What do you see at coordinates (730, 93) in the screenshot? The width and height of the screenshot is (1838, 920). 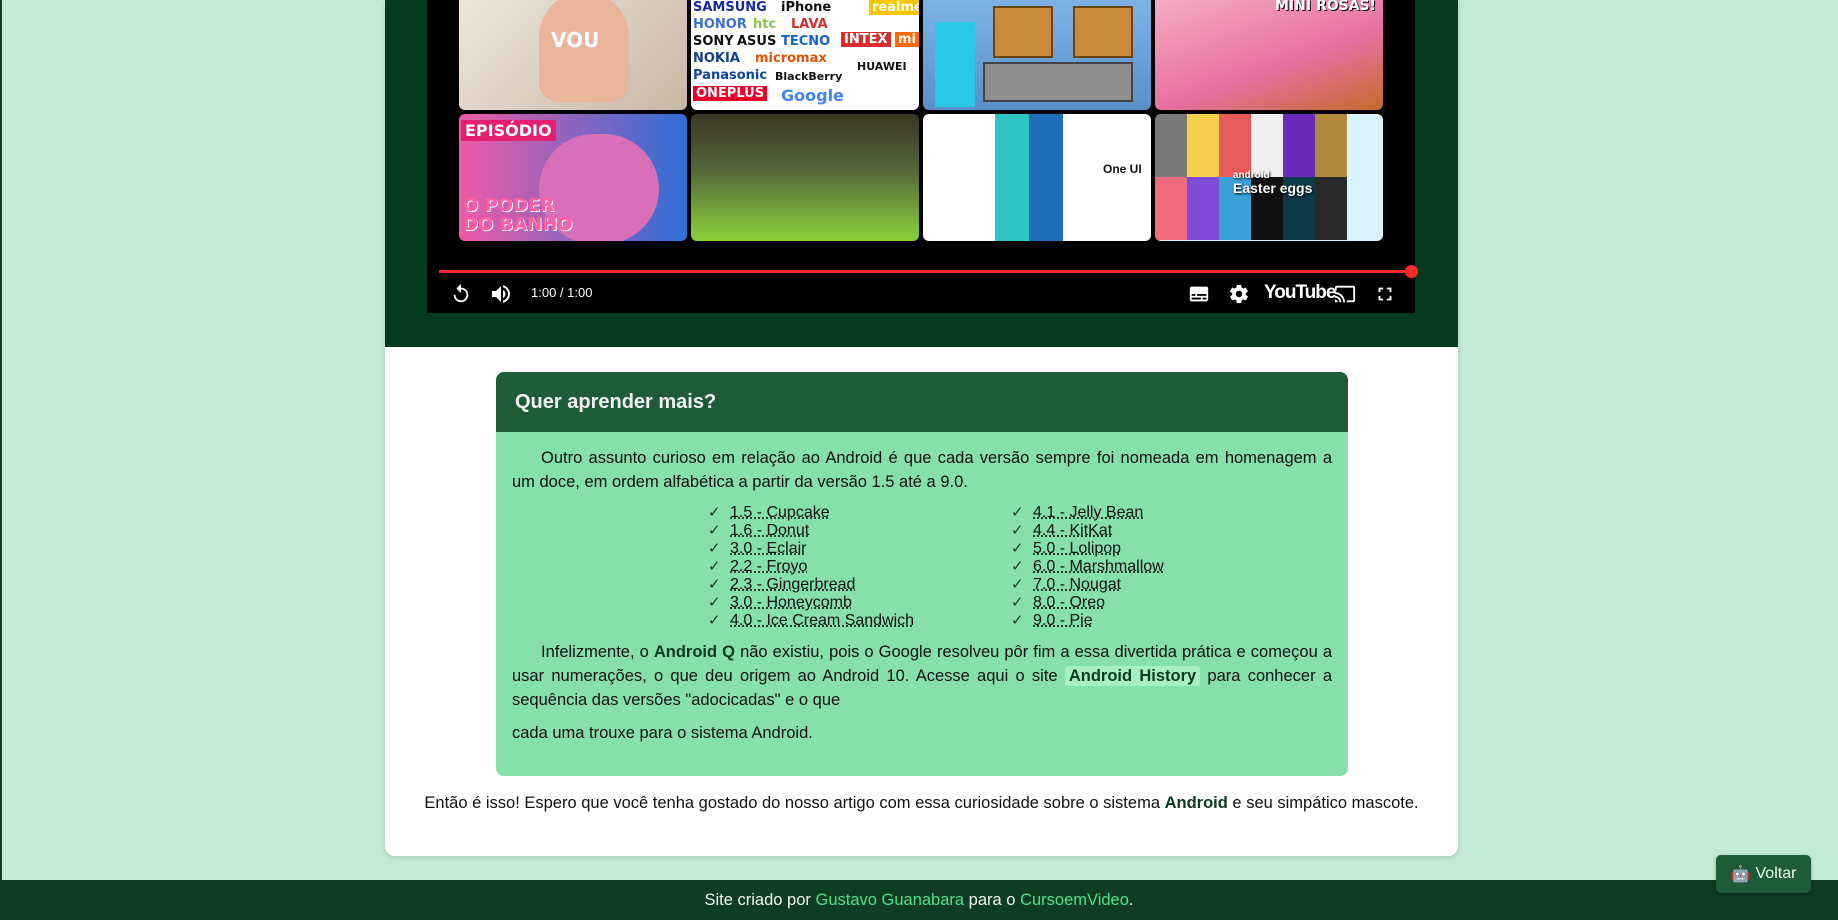 I see `brand-label: ONEPLUS` at bounding box center [730, 93].